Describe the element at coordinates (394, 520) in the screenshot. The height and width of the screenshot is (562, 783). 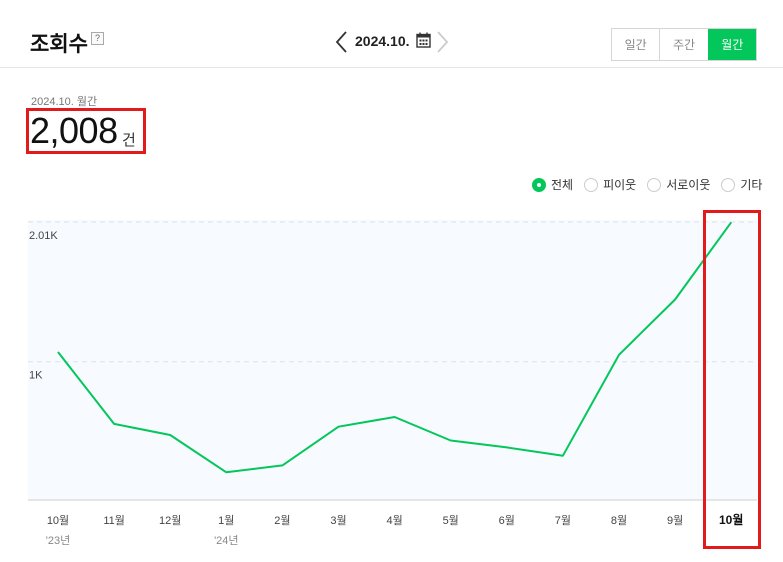
I see `x-tick-label: 4월` at that location.